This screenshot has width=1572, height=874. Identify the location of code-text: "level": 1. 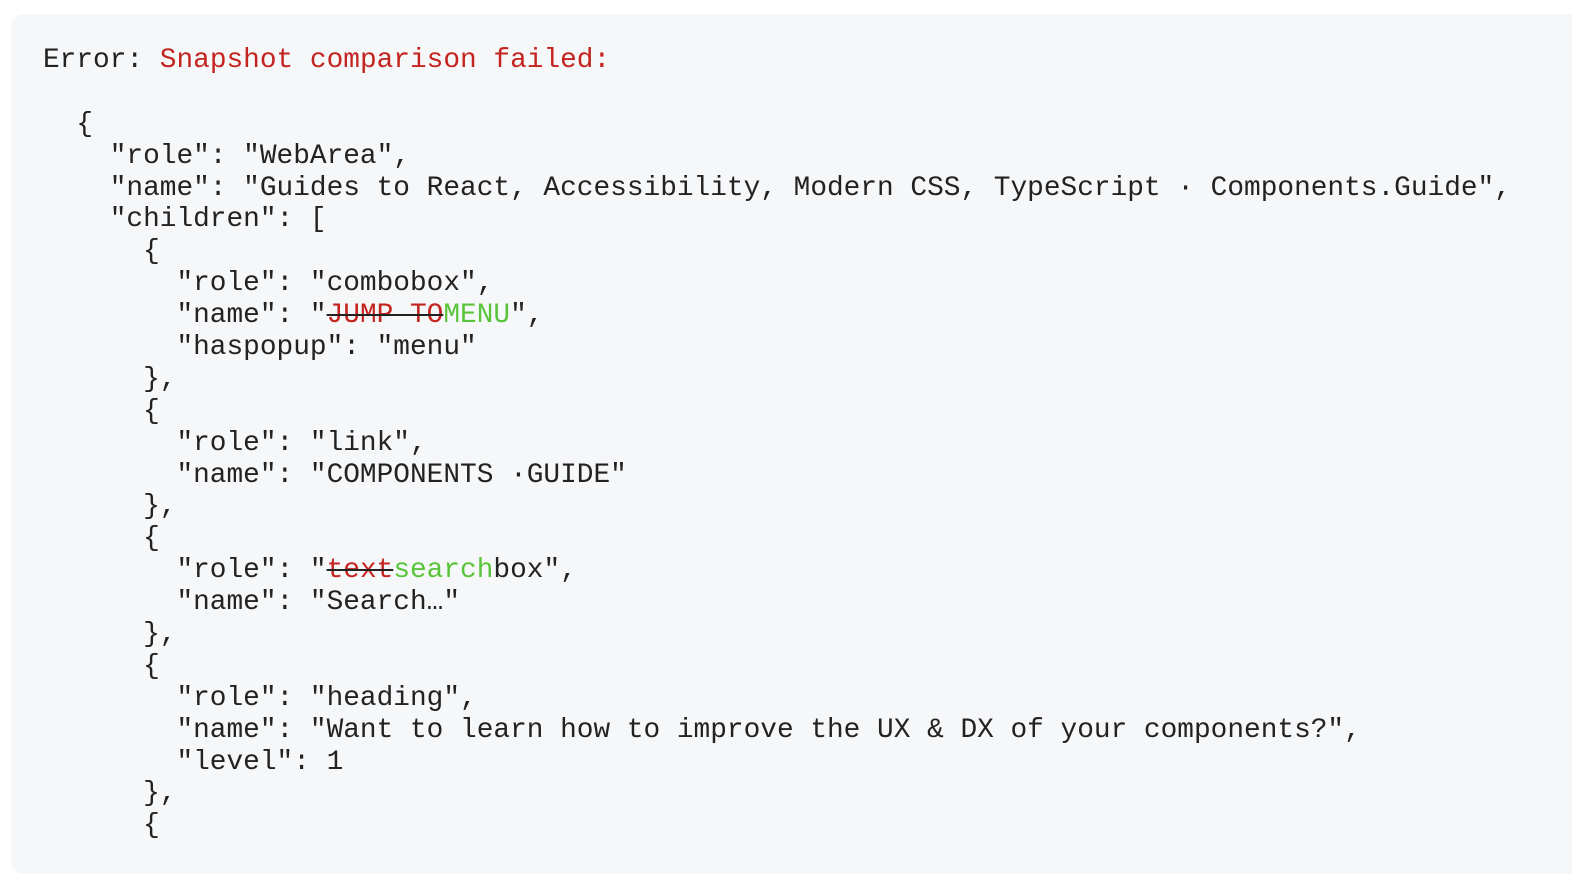
(193, 762).